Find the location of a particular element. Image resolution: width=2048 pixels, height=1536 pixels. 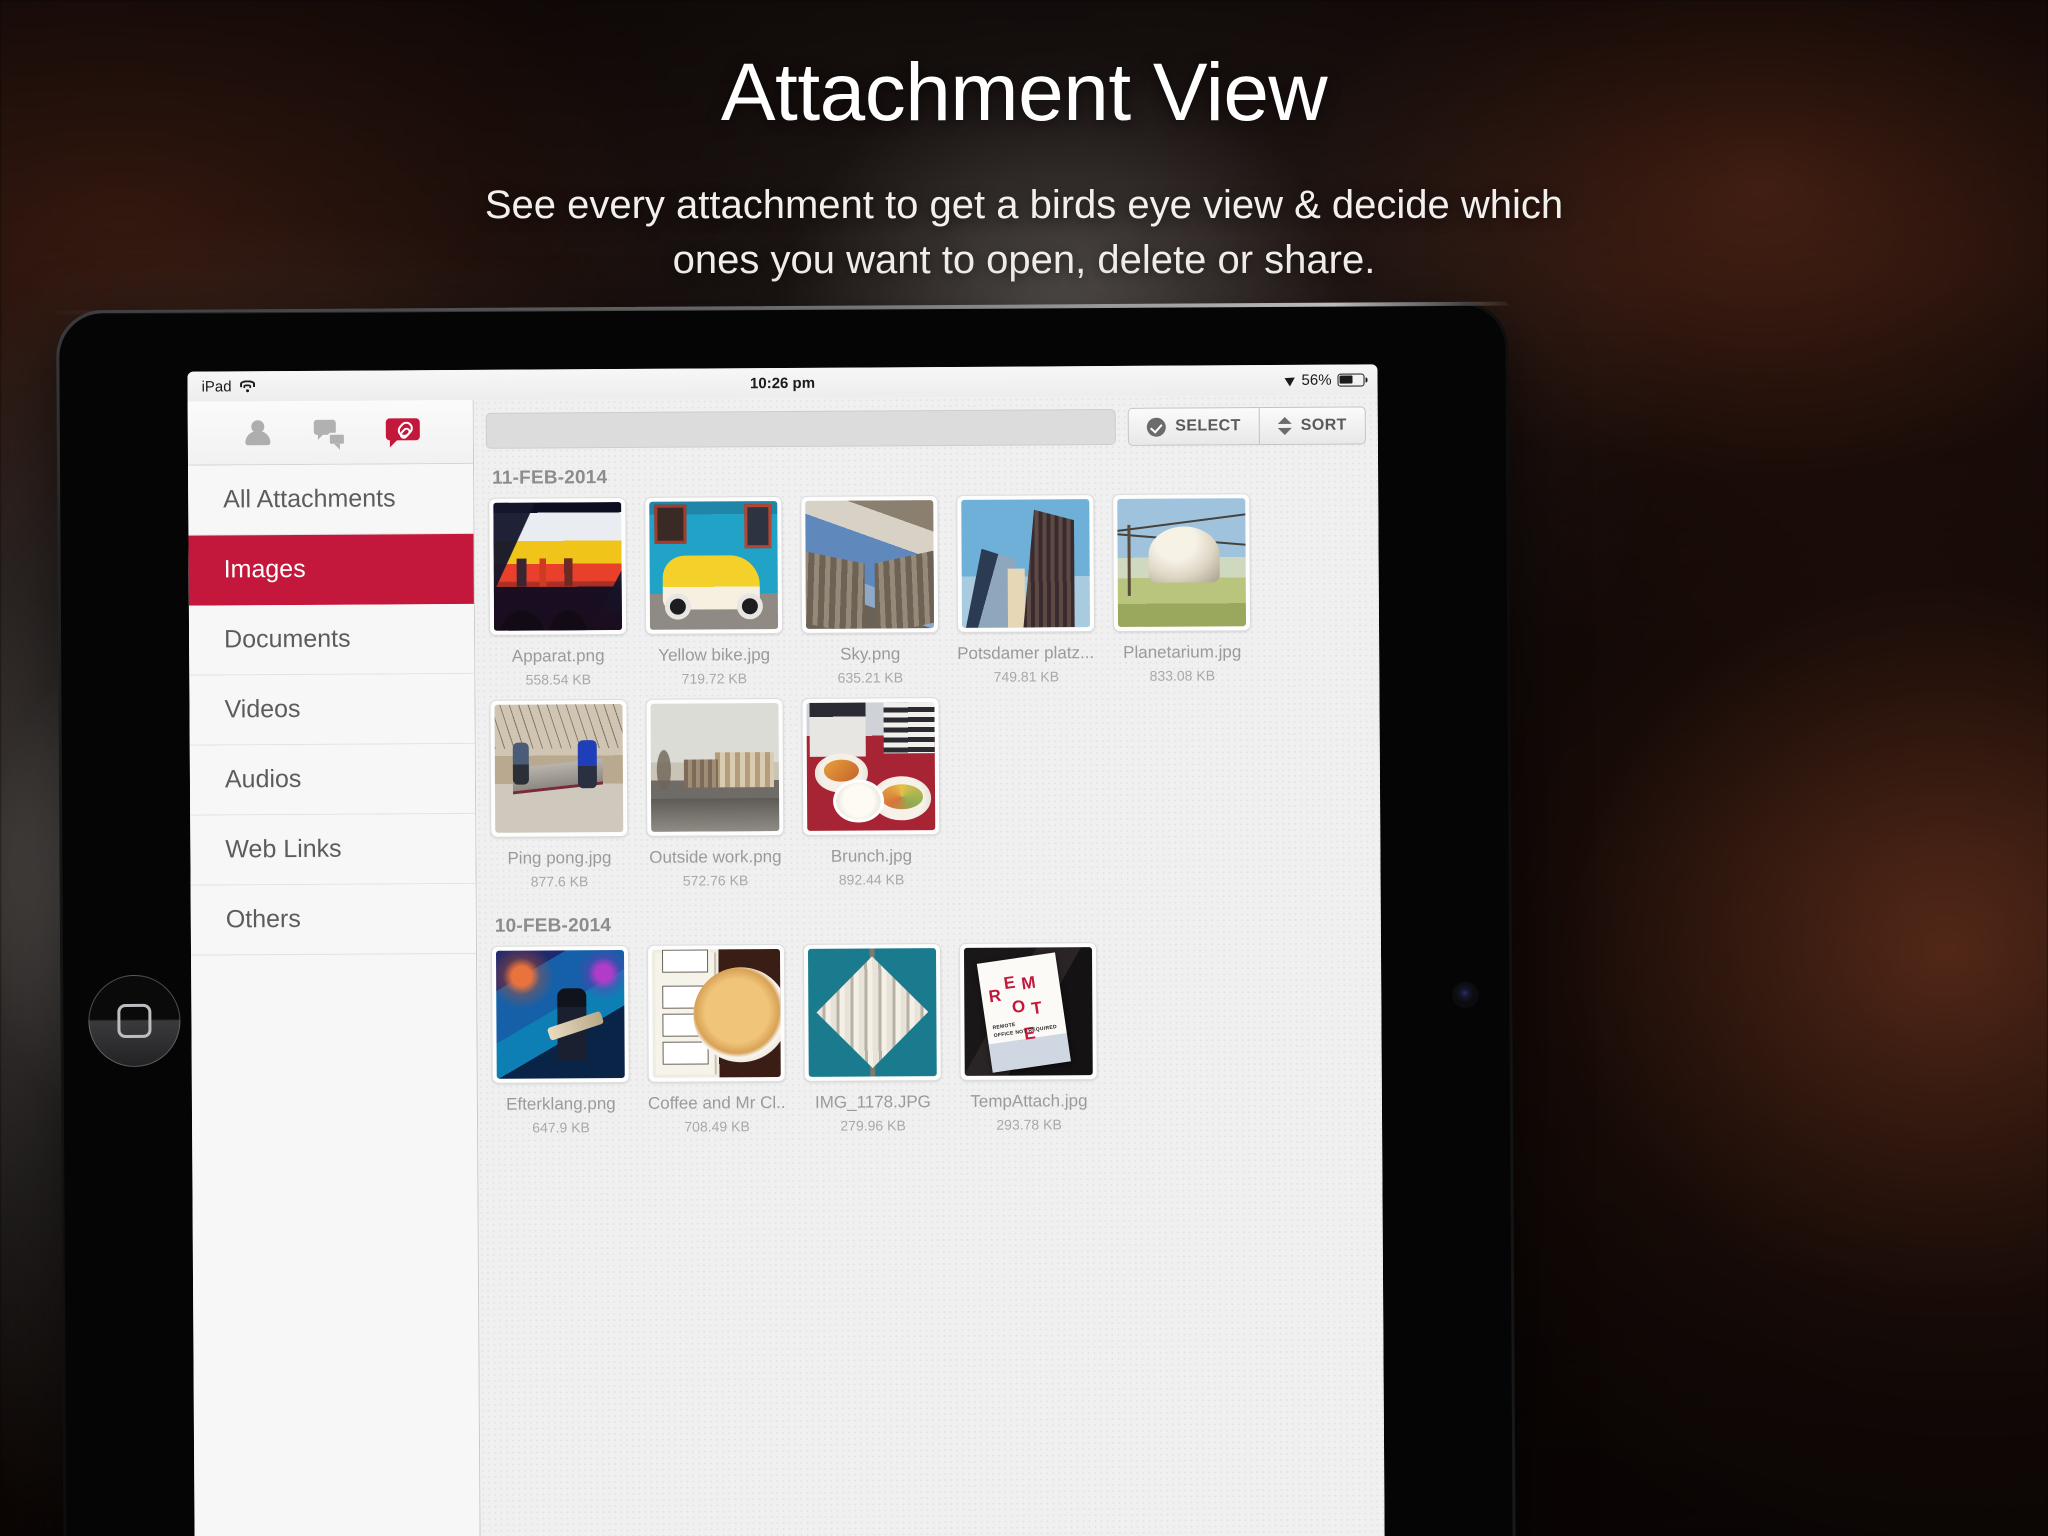

book-letter-m: M is located at coordinates (1029, 983).